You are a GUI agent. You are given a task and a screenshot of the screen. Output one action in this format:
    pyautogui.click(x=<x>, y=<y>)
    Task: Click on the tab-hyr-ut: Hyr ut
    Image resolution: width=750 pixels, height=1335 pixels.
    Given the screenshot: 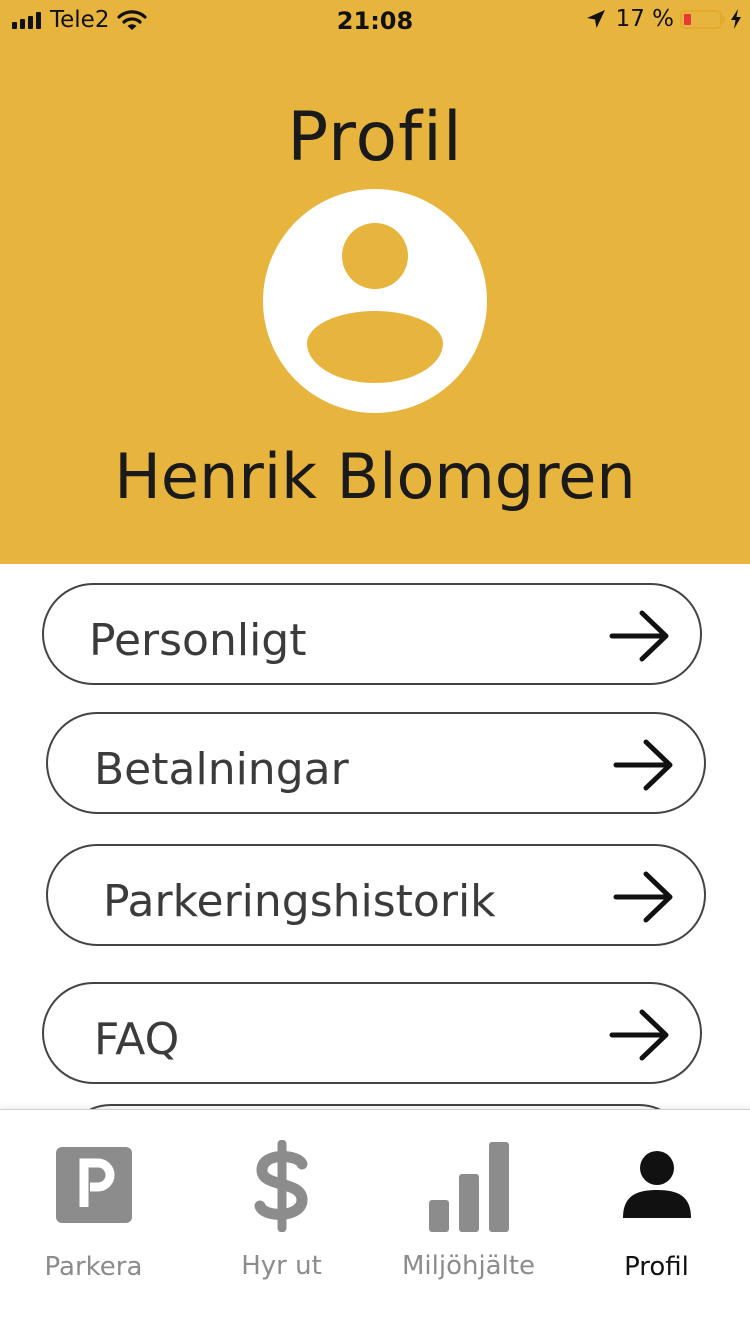 What is the action you would take?
    pyautogui.click(x=281, y=1222)
    